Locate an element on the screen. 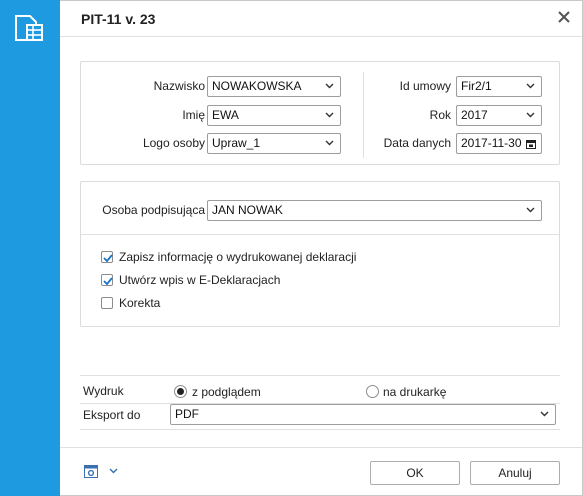 This screenshot has height=496, width=583. radio-selected-dot is located at coordinates (180, 391).